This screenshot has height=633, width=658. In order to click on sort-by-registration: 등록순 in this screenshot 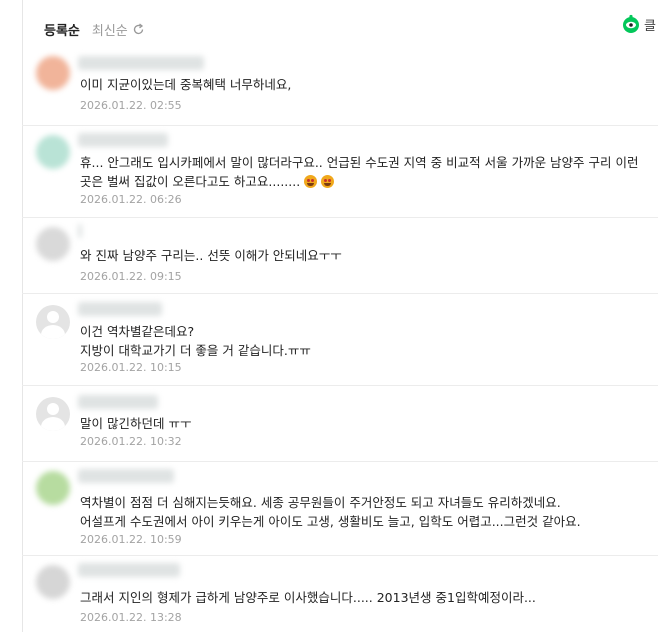, I will do `click(62, 29)`.